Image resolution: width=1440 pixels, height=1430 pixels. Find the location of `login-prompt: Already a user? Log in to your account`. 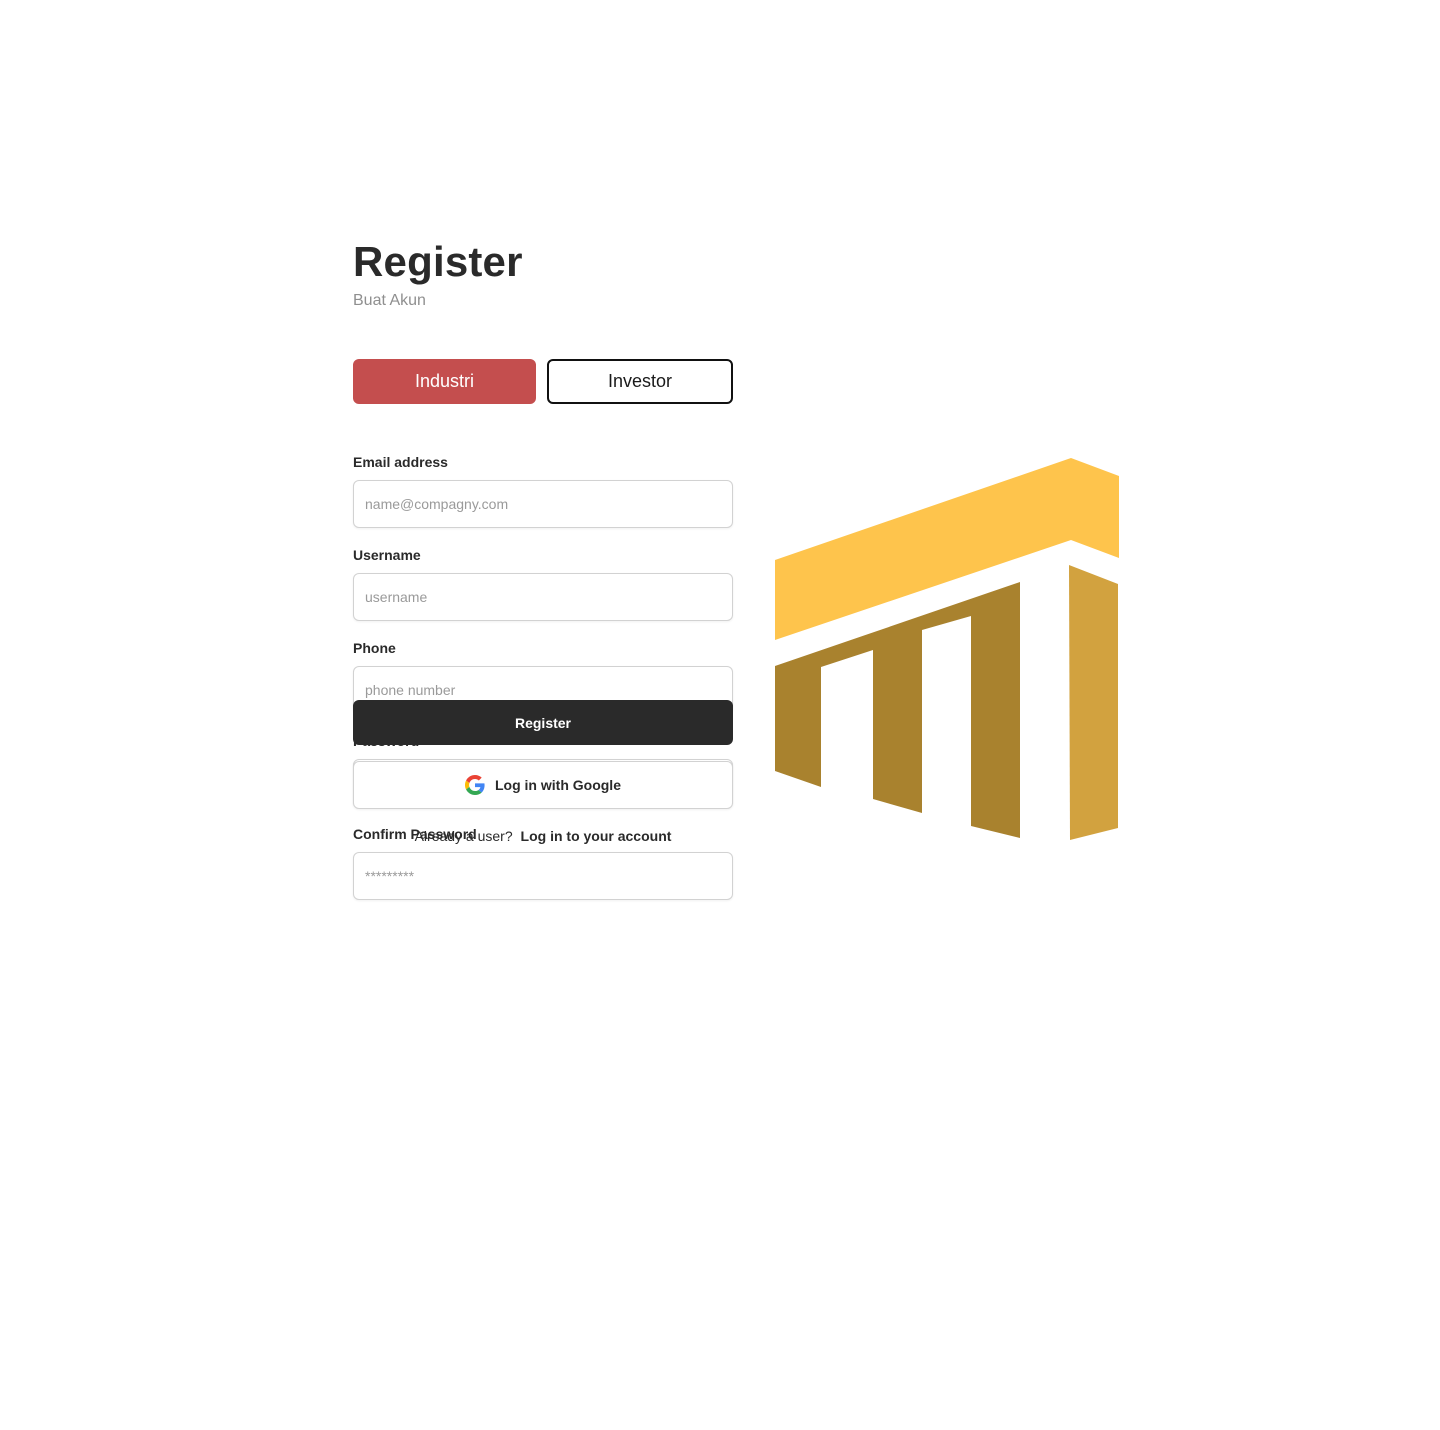

login-prompt: Already a user? Log in to your account is located at coordinates (543, 836).